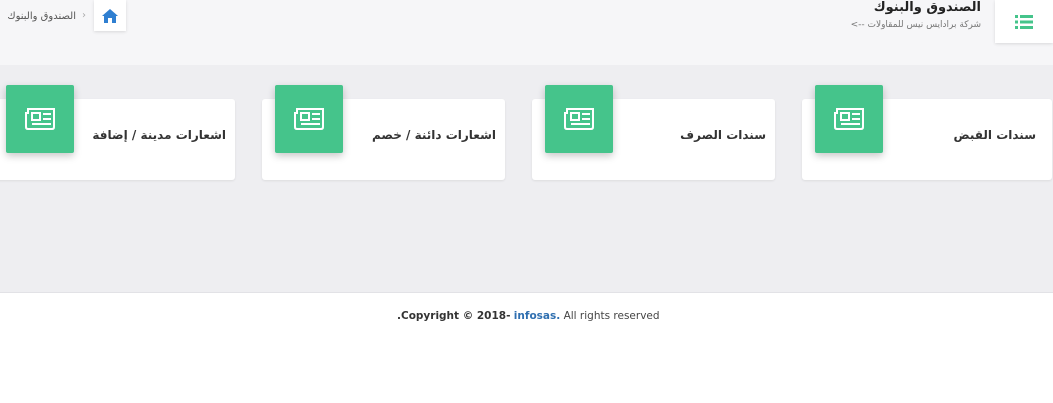 This screenshot has width=1053, height=403. Describe the element at coordinates (723, 135) in the screenshot. I see `card-label-payment-vouchers: سندات الصرف` at that location.